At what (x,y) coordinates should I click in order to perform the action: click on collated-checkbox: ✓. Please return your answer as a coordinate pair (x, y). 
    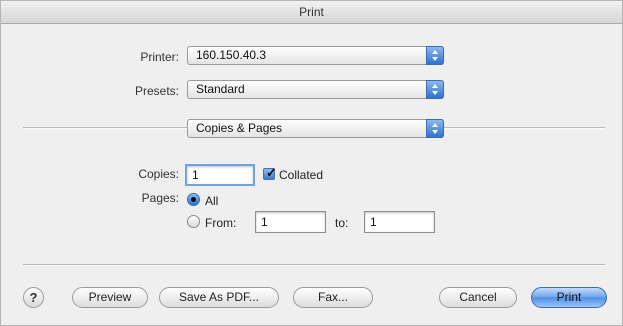
    Looking at the image, I should click on (270, 172).